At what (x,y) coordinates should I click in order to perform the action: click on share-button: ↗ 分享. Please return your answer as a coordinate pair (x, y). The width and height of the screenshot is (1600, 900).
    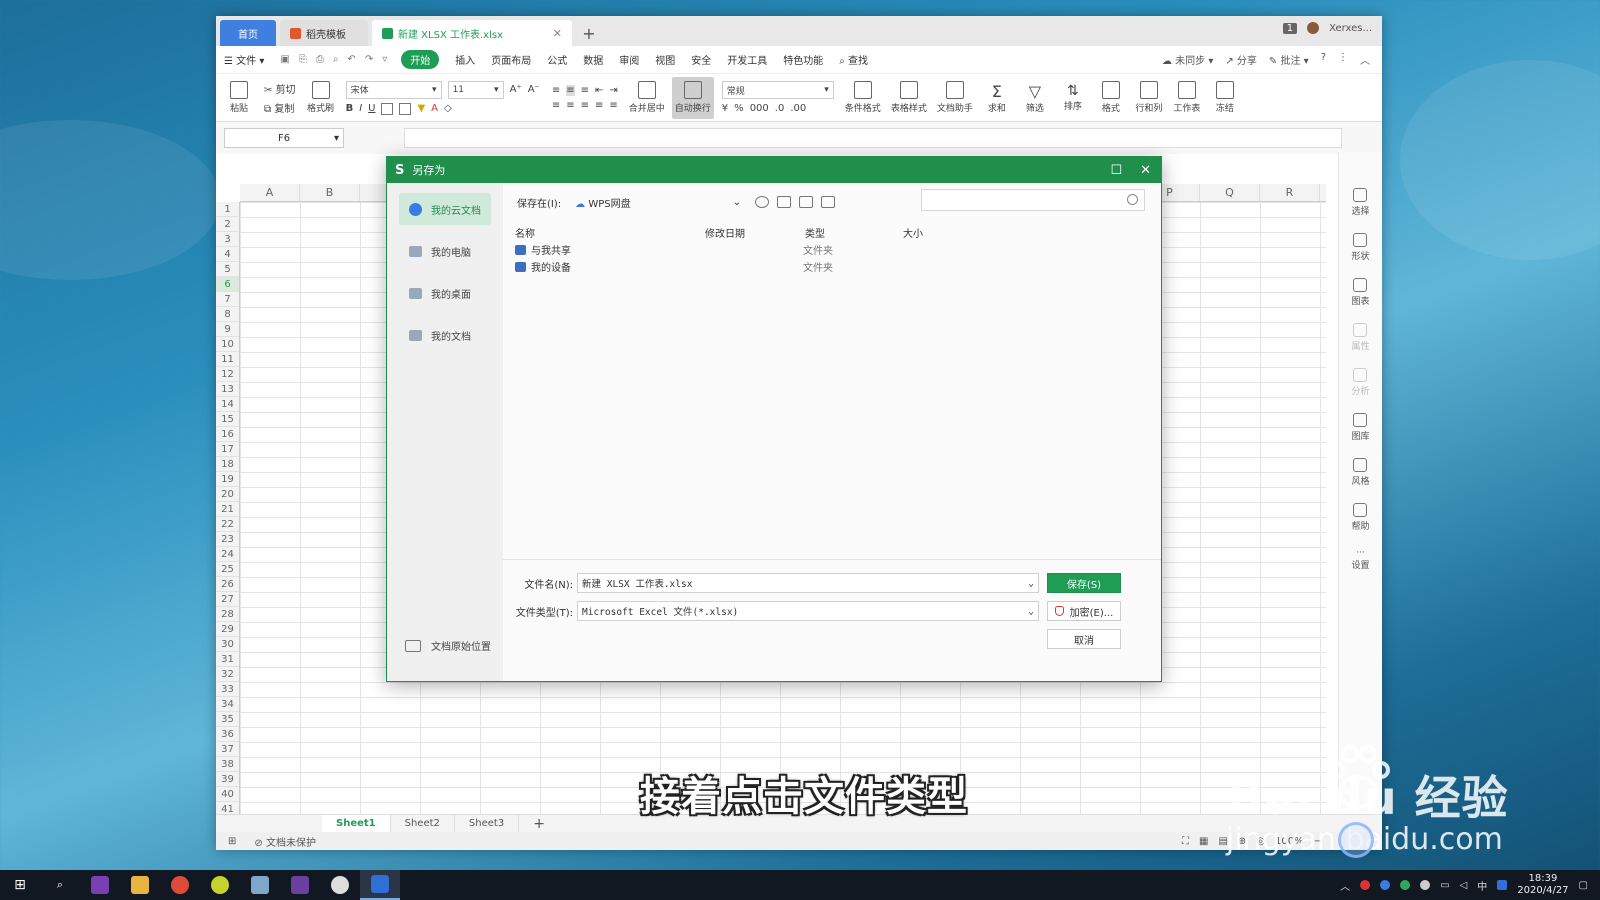
    Looking at the image, I should click on (1241, 59).